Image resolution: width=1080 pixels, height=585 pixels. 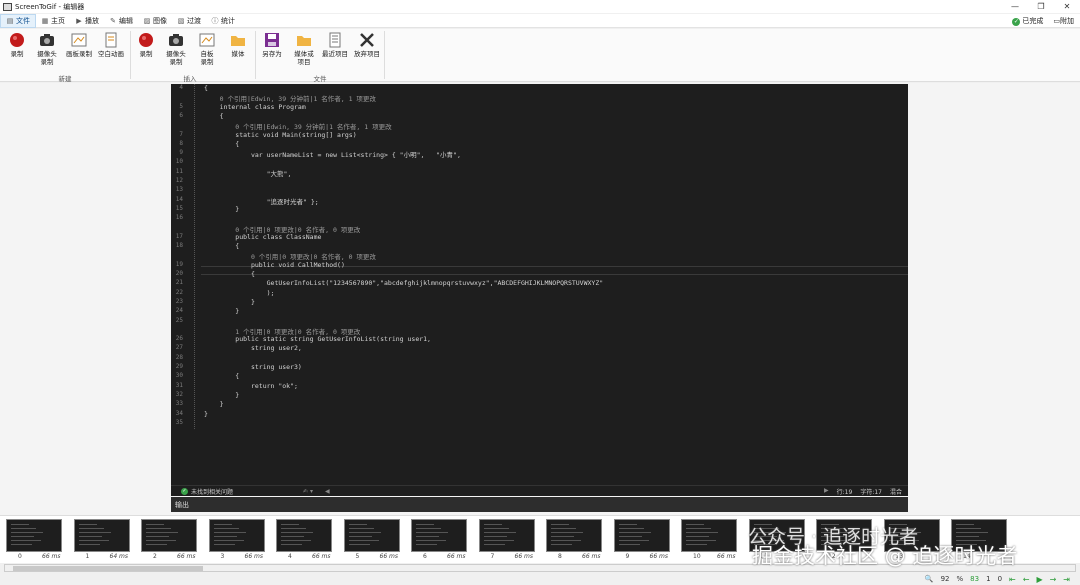 I want to click on code-line: string user3), so click(x=253, y=367).